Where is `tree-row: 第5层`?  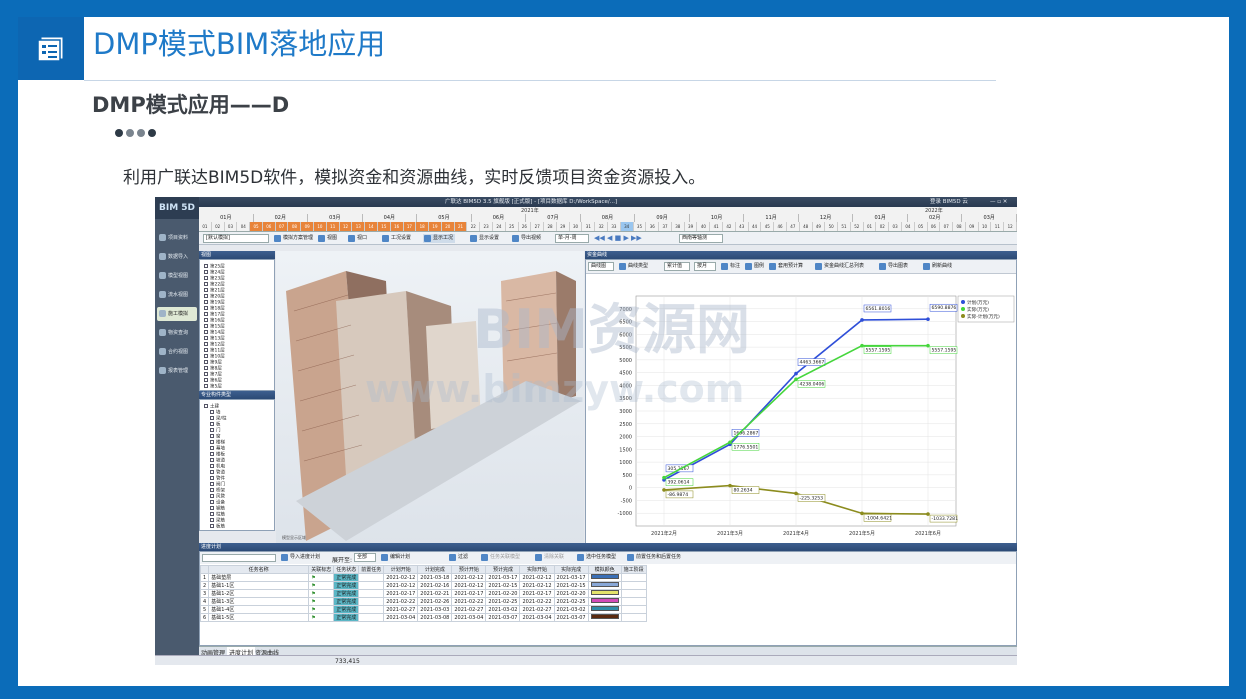
tree-row: 第5层 is located at coordinates (213, 387).